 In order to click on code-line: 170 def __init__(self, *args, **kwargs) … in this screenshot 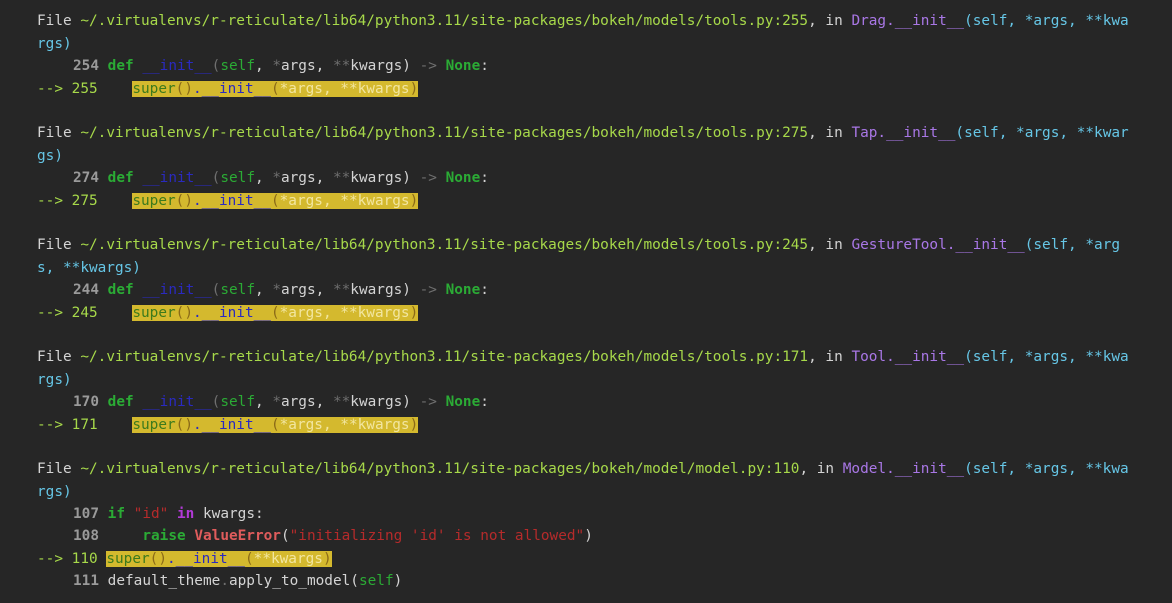, I will do `click(263, 402)`.